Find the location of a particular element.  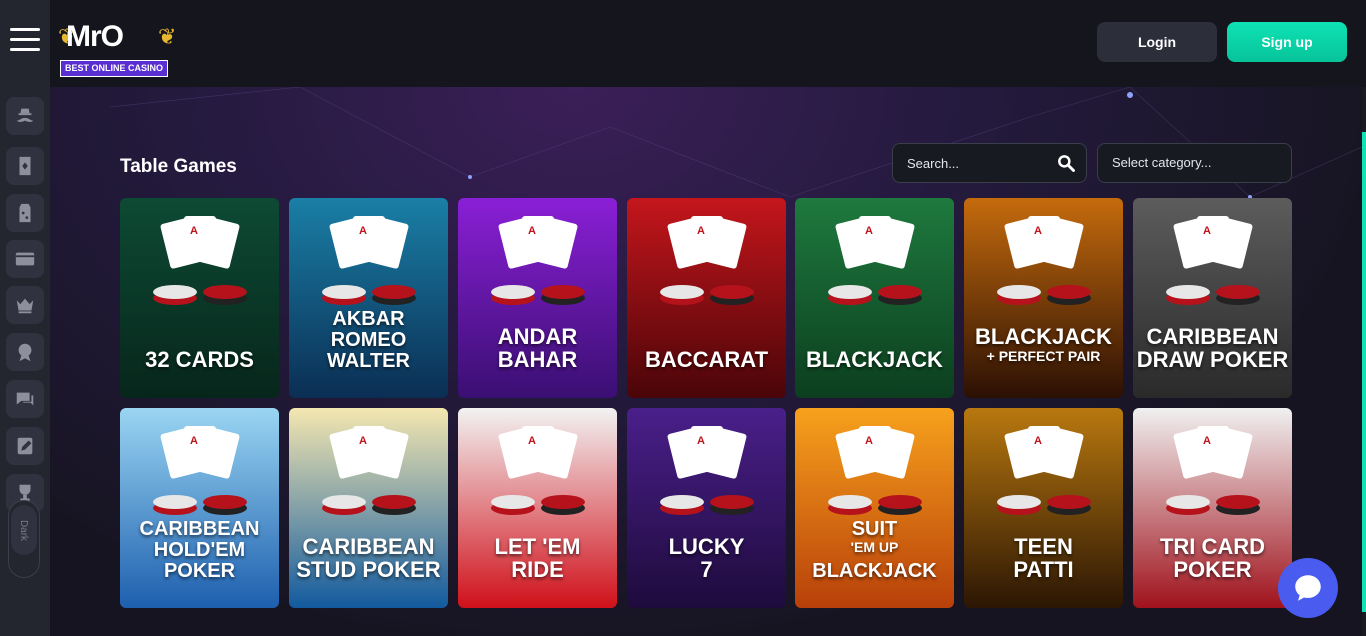

game-title-line-1: TEEN is located at coordinates (1043, 546).